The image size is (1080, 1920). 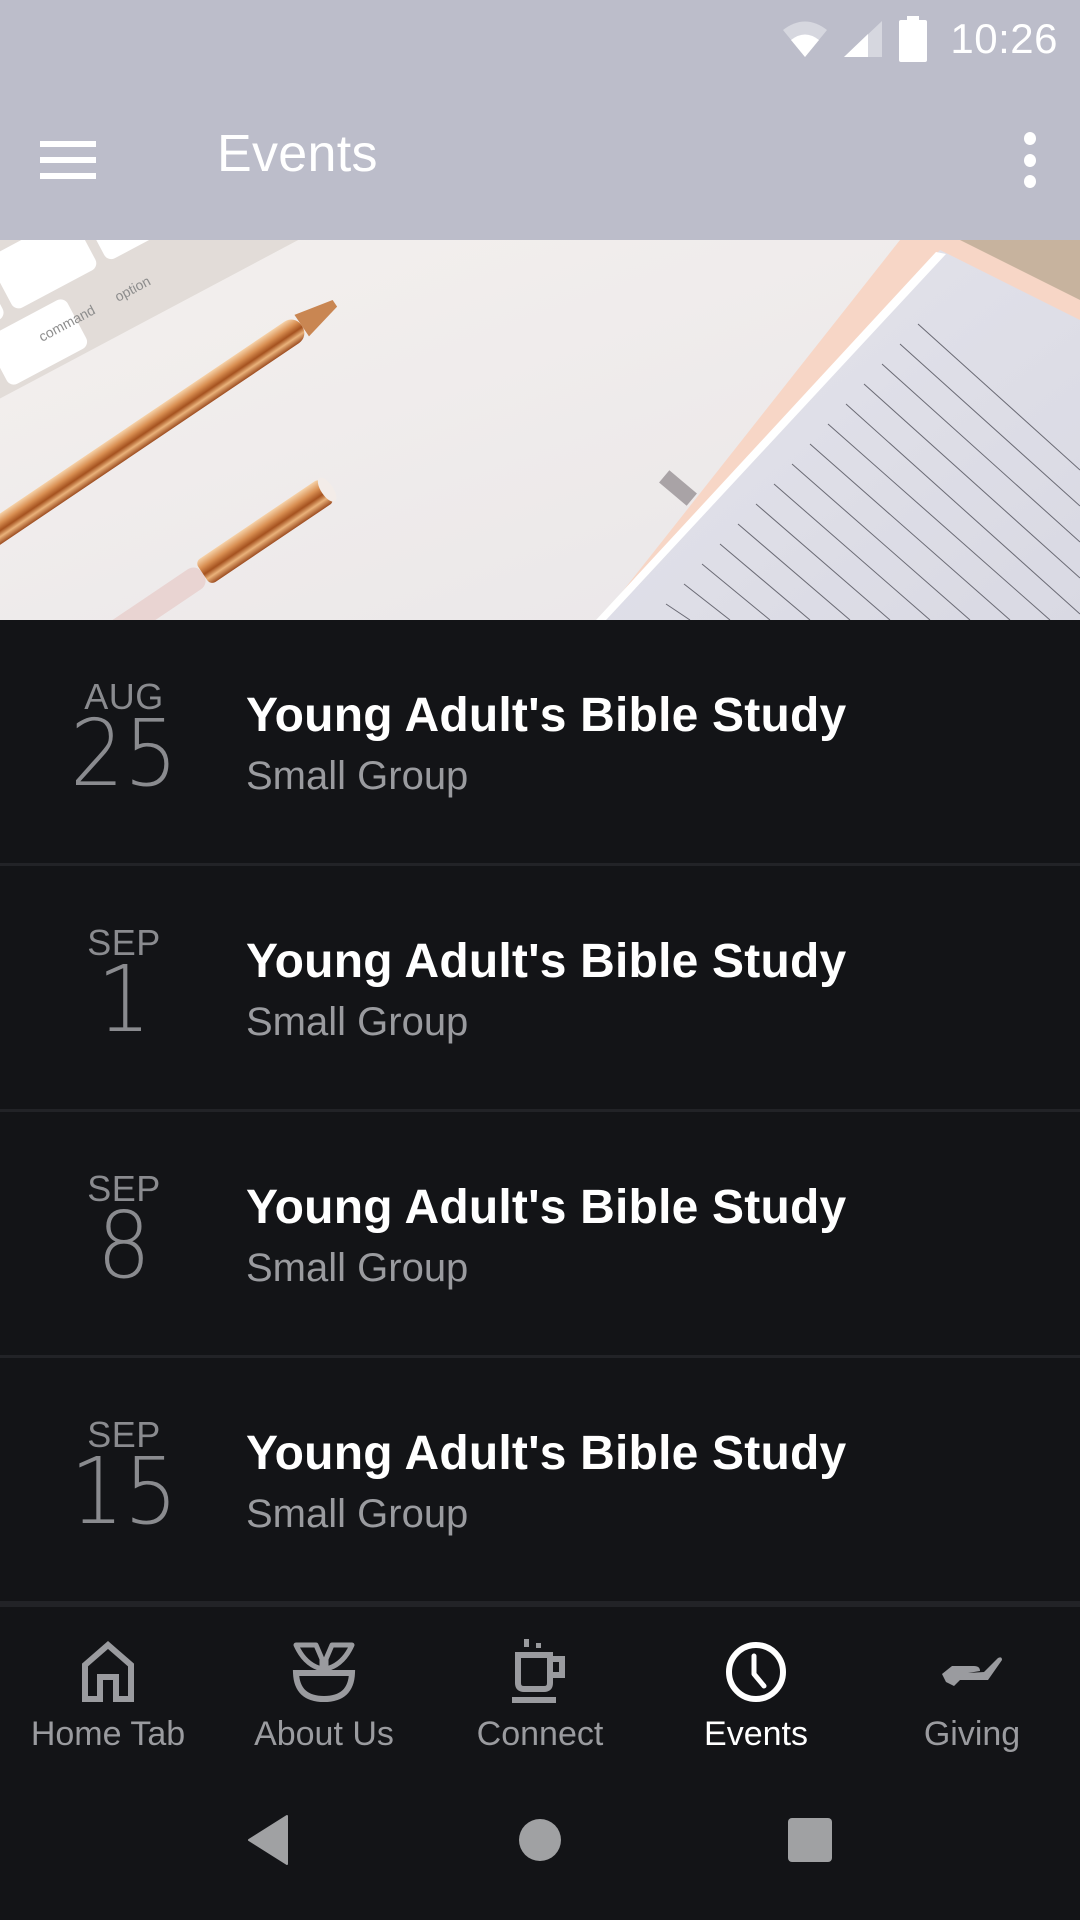 I want to click on giving-hand-icon, so click(x=972, y=1672).